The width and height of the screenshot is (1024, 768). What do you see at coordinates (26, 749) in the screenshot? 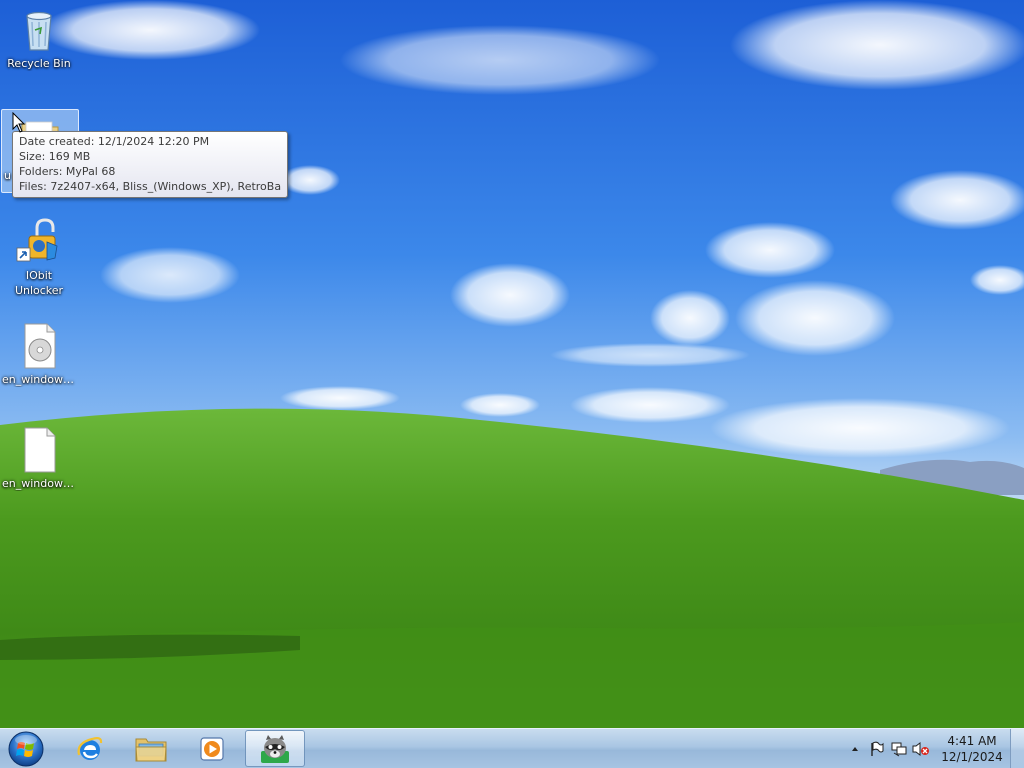
I see `start-button` at bounding box center [26, 749].